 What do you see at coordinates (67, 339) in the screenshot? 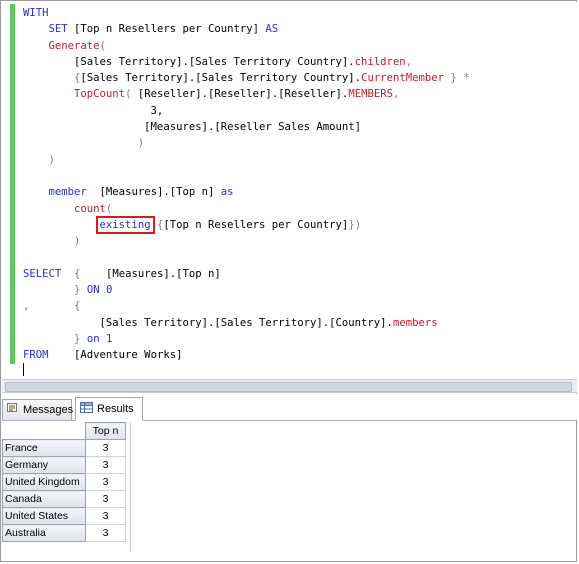
I see `code-line: } on 1` at bounding box center [67, 339].